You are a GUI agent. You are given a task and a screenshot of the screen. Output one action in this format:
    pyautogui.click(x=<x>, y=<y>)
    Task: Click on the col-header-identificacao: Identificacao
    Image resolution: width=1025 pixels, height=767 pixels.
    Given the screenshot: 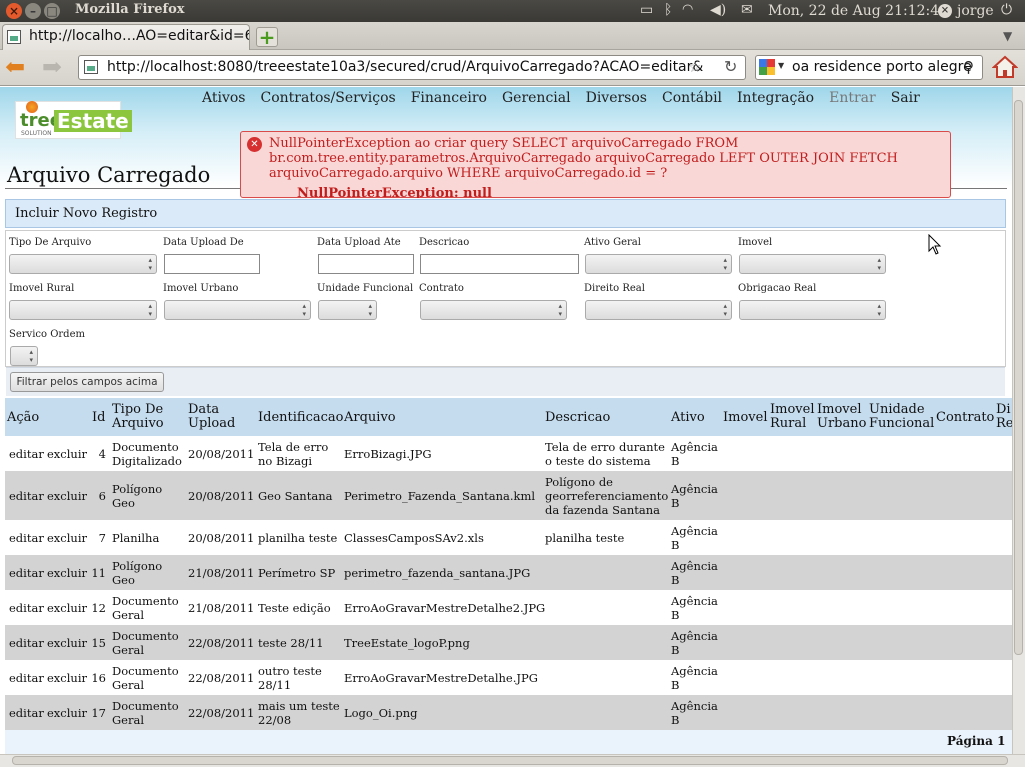 What is the action you would take?
    pyautogui.click(x=301, y=417)
    